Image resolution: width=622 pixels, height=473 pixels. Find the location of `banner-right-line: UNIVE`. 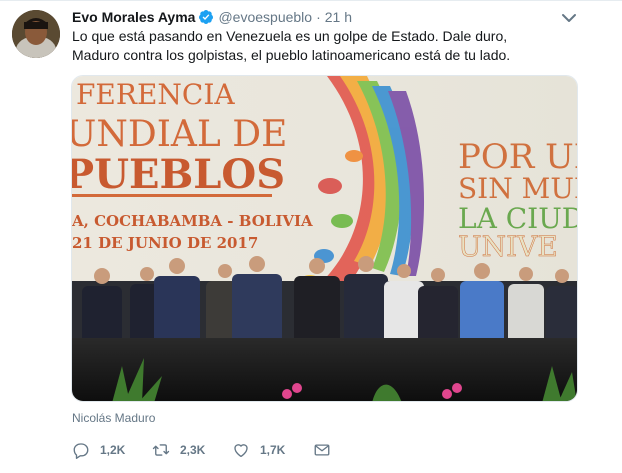

banner-right-line: UNIVE is located at coordinates (508, 246).